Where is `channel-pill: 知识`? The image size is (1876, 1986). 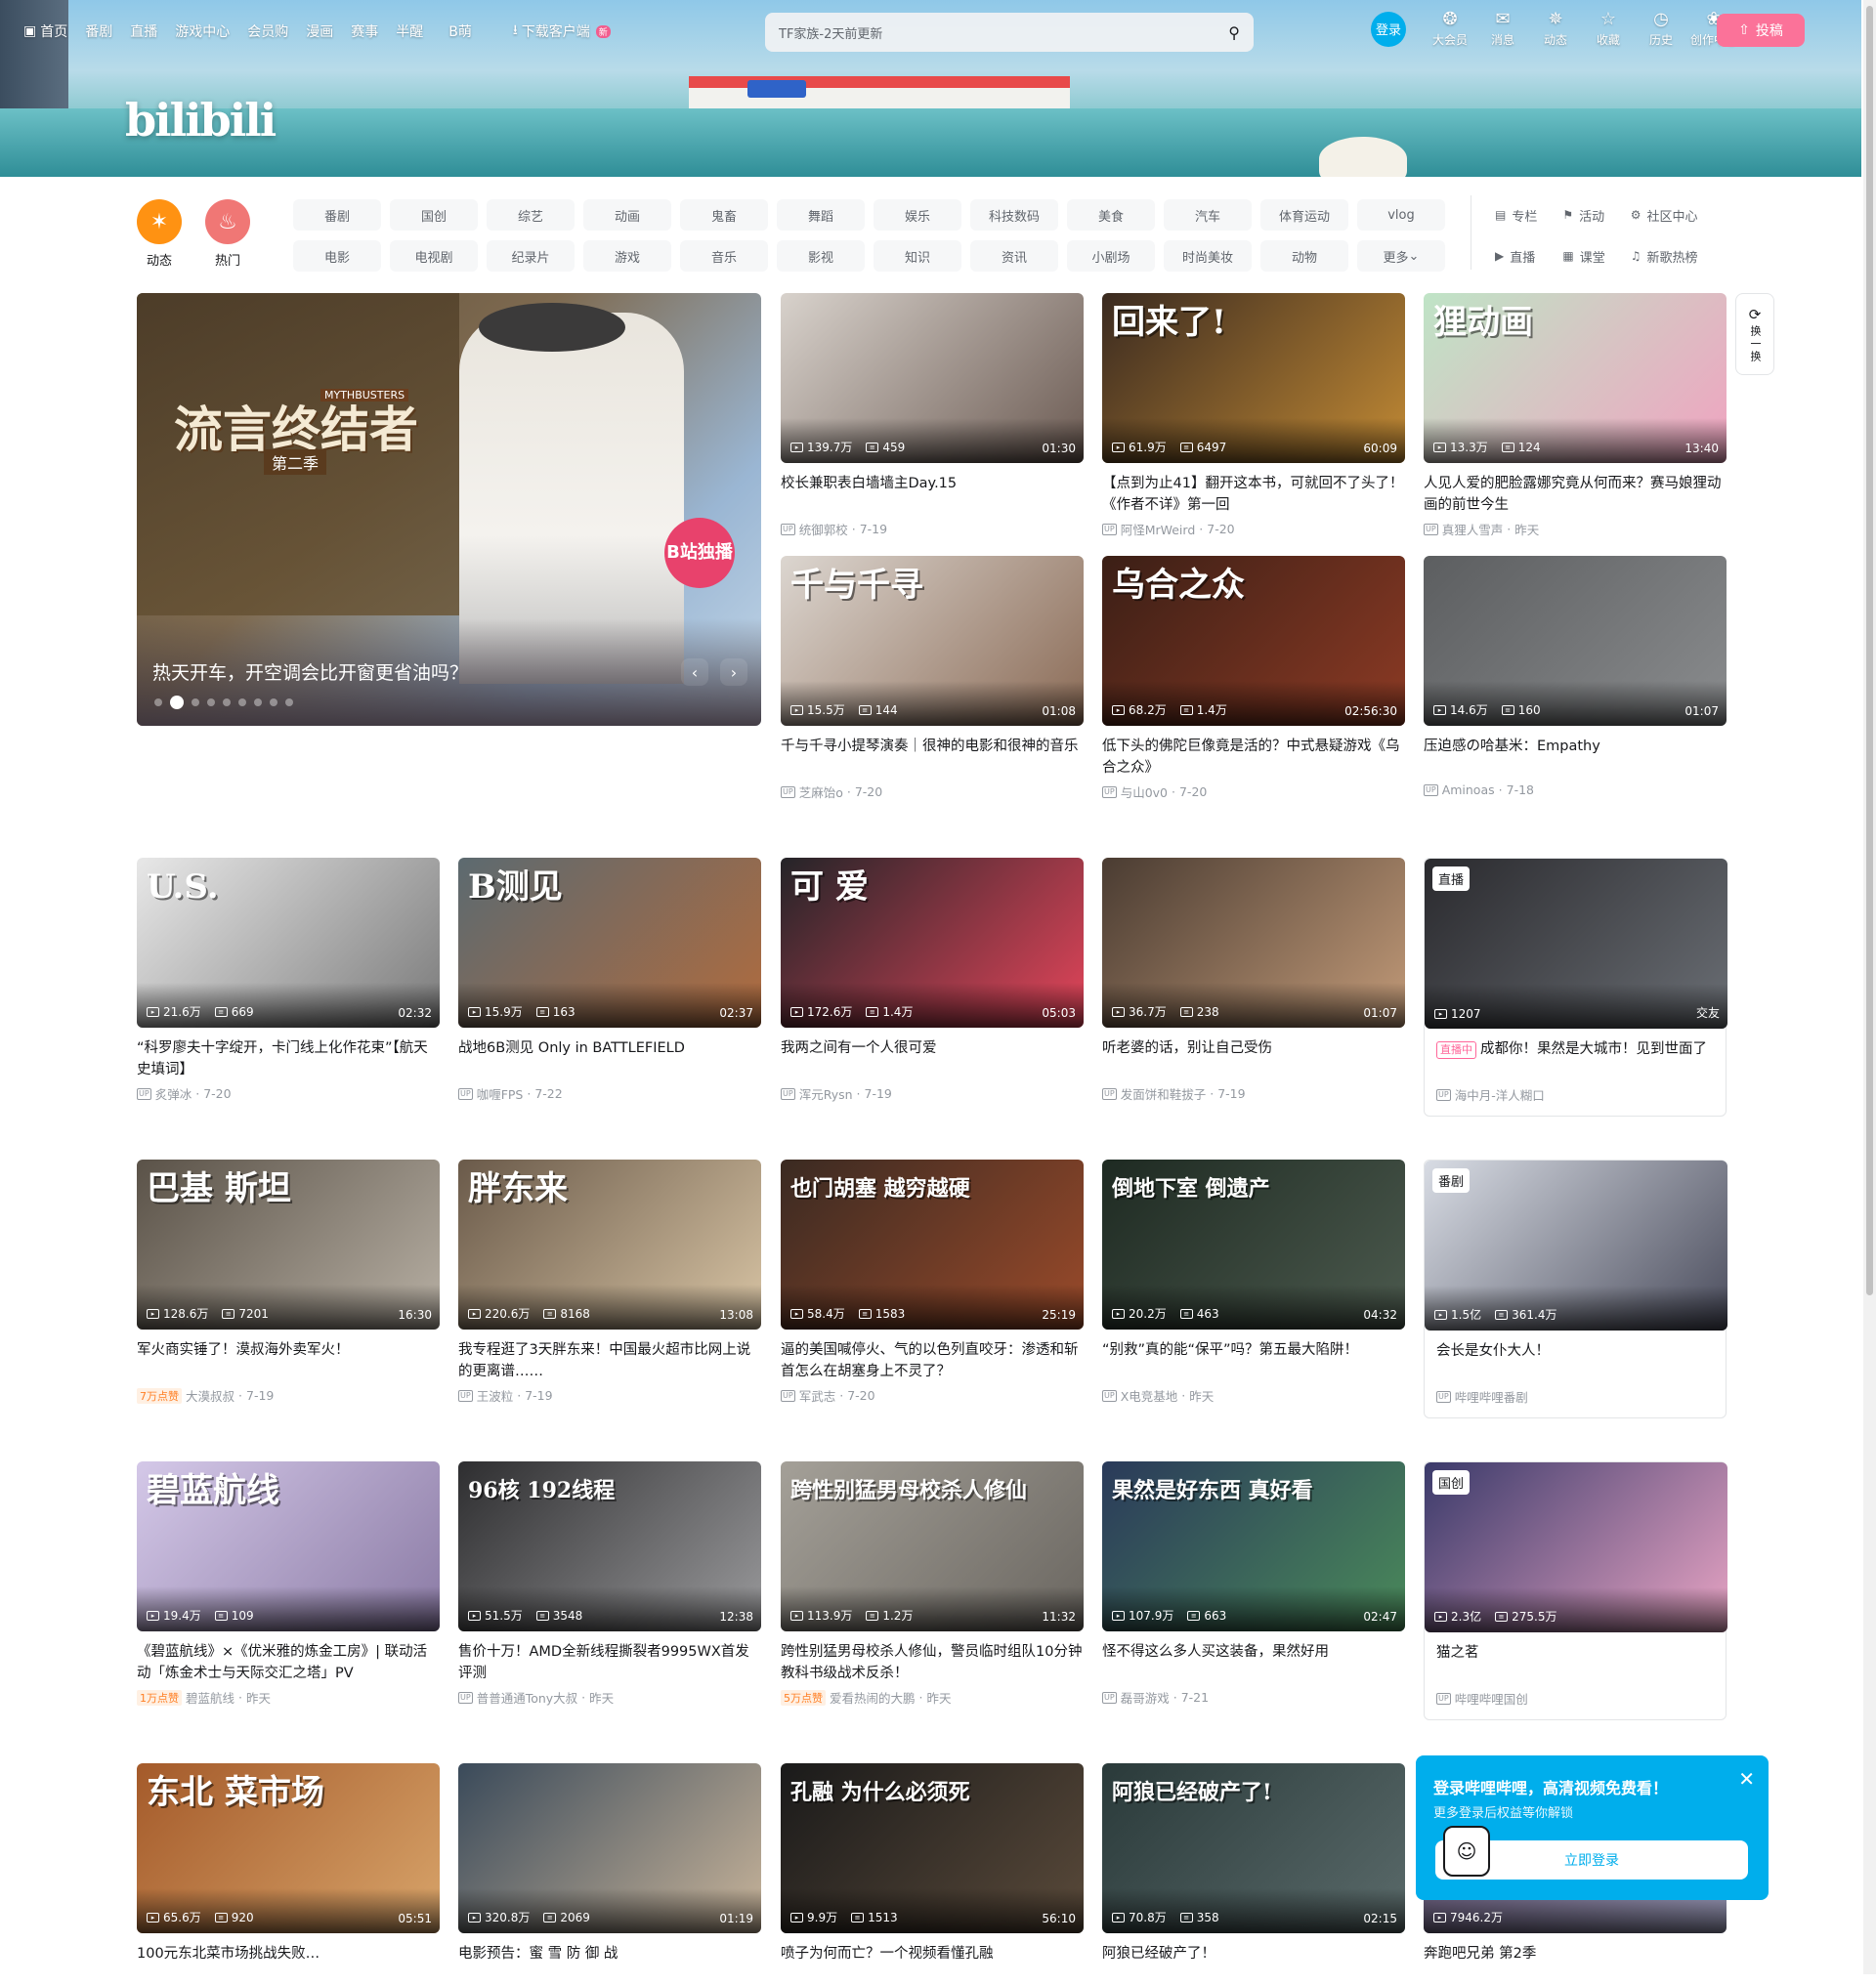
channel-pill: 知识 is located at coordinates (917, 256).